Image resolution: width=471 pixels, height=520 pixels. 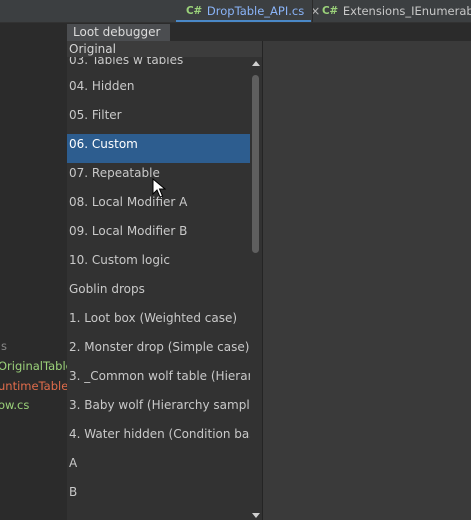 What do you see at coordinates (158, 351) in the screenshot?
I see `dropdown-option: 2. Monster drop (Simple case)` at bounding box center [158, 351].